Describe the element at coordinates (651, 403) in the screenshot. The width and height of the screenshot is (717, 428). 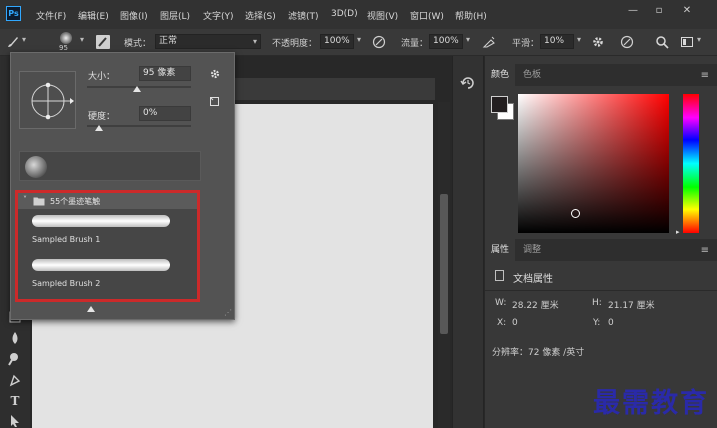
I see `watermark: 最需教育` at that location.